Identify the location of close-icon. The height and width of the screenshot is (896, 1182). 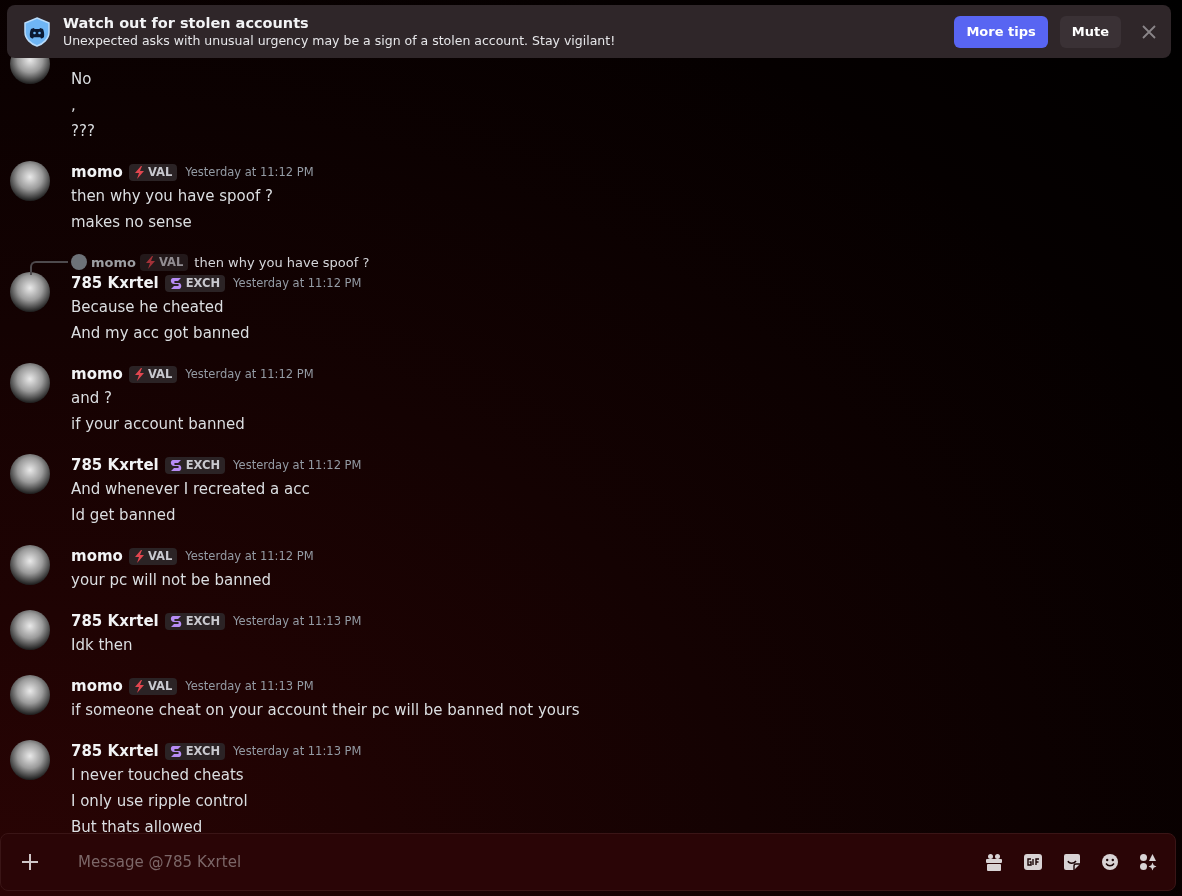
(1149, 31).